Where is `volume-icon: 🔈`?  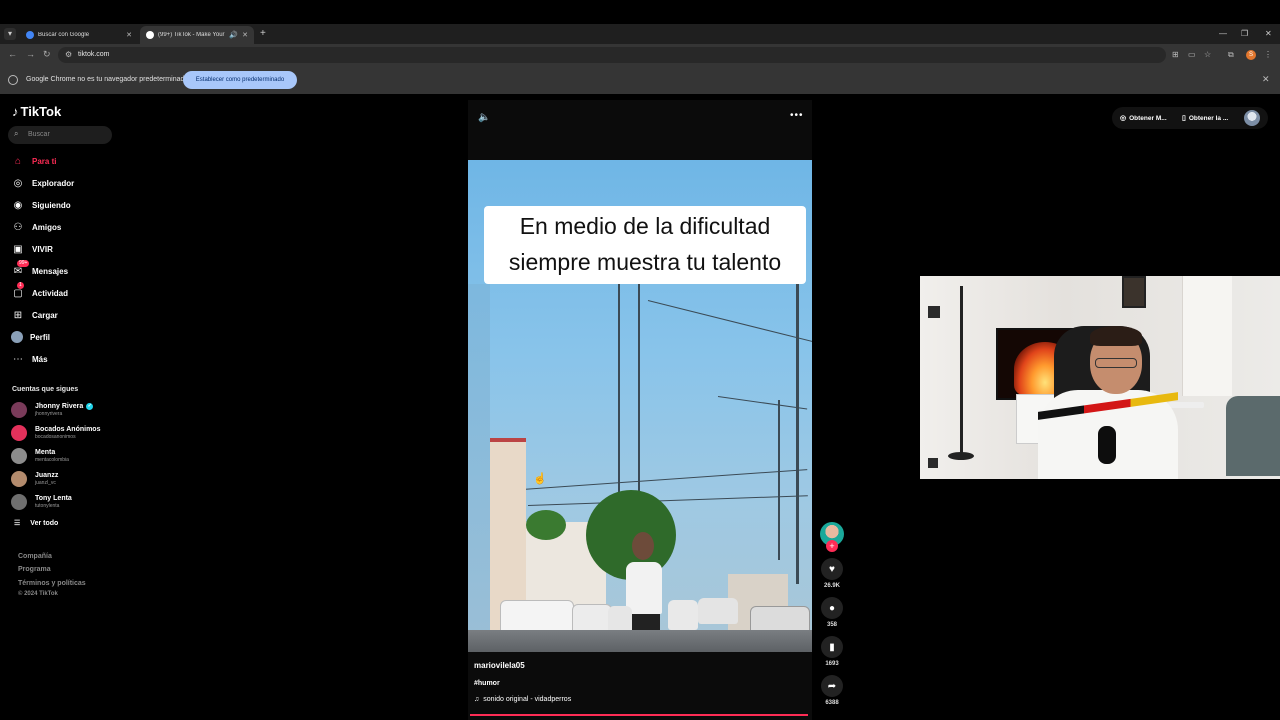 volume-icon: 🔈 is located at coordinates (484, 117).